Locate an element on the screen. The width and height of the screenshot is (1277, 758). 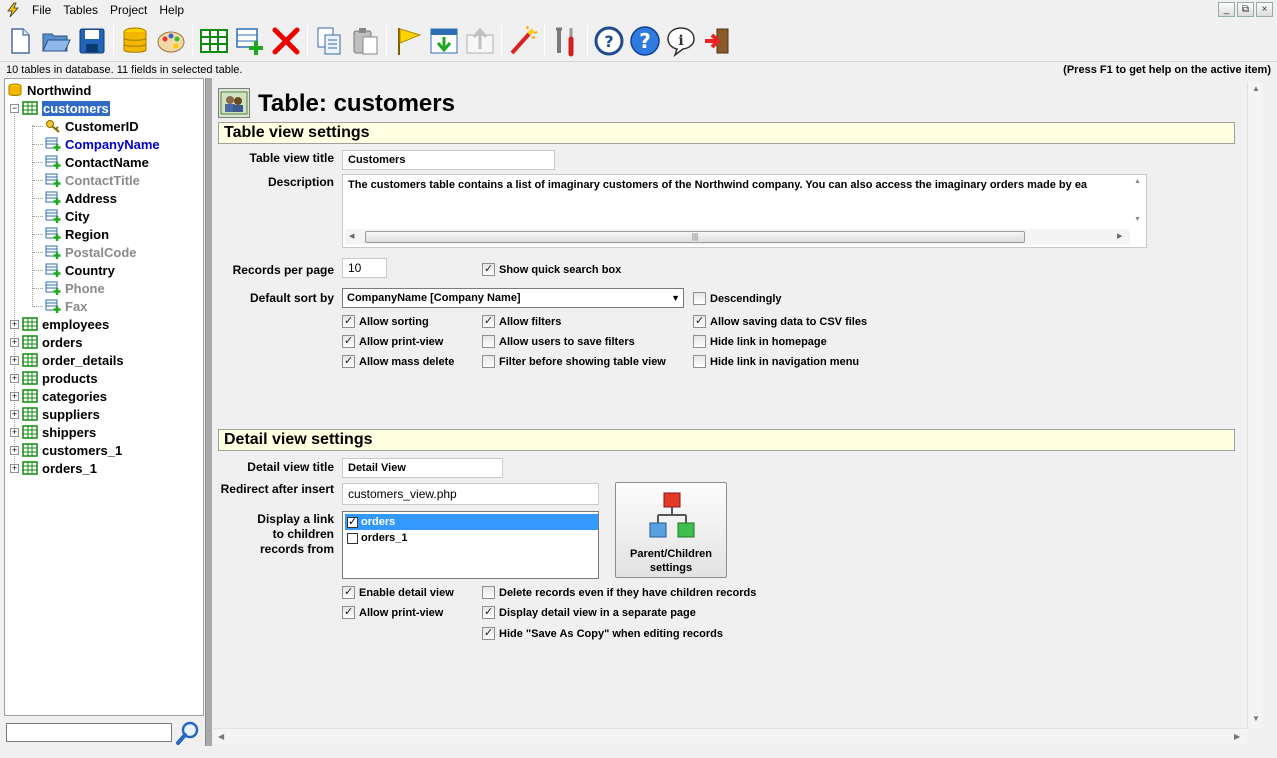
tree-search-input is located at coordinates (89, 732).